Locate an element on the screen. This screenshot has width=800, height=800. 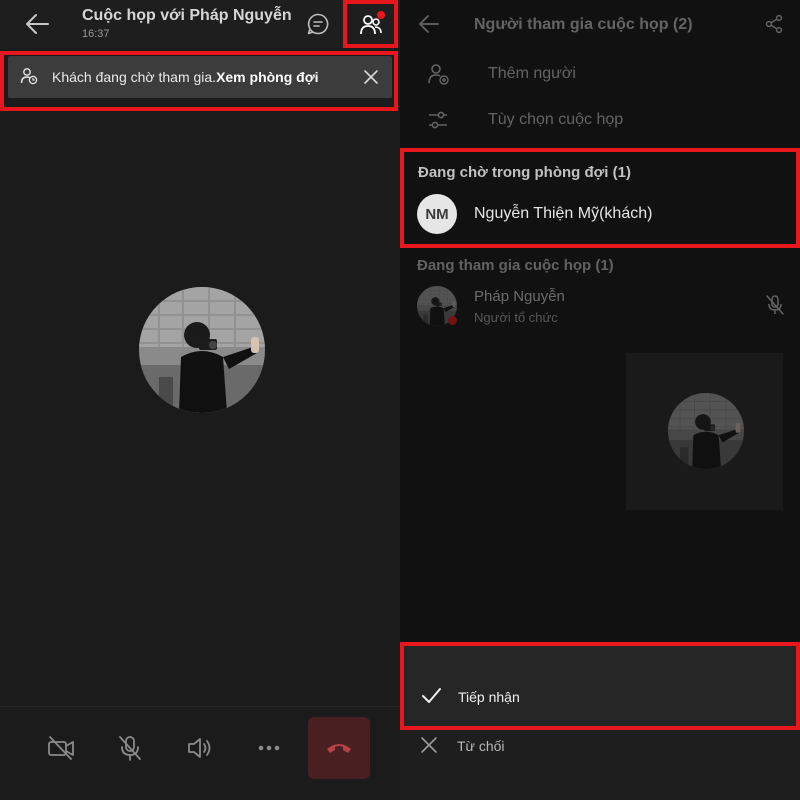
add-people-label: Thêm người is located at coordinates (532, 73).